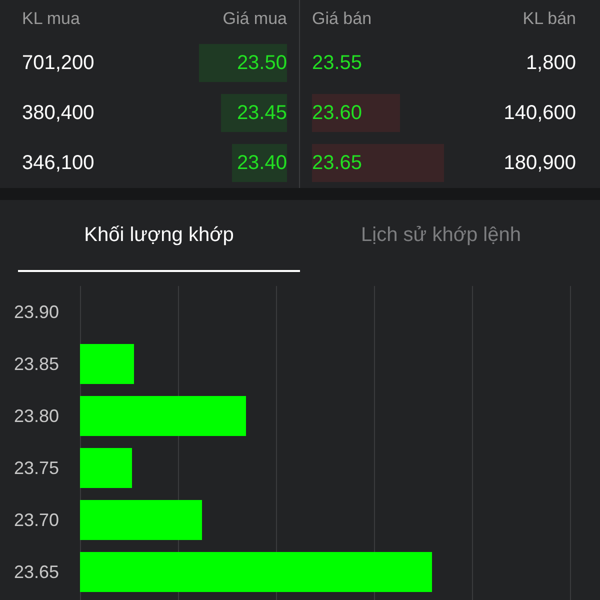 The width and height of the screenshot is (600, 600). What do you see at coordinates (159, 236) in the screenshot?
I see `tab: Khối lượng khớp` at bounding box center [159, 236].